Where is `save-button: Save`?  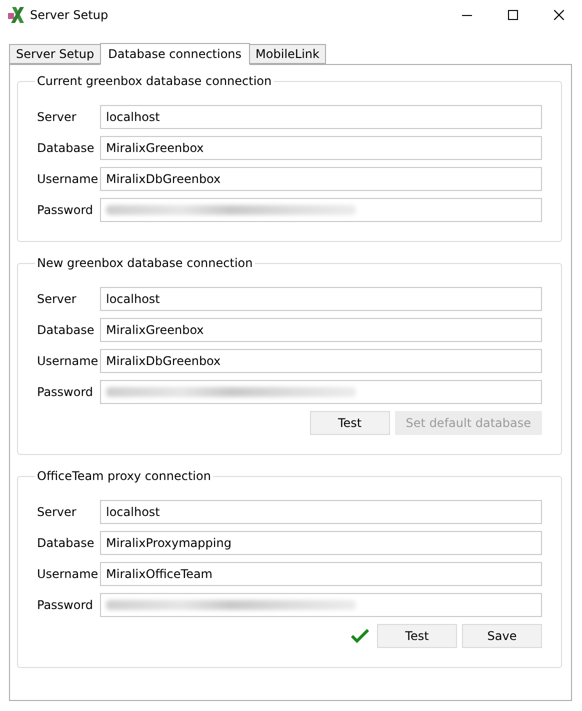
save-button: Save is located at coordinates (502, 636).